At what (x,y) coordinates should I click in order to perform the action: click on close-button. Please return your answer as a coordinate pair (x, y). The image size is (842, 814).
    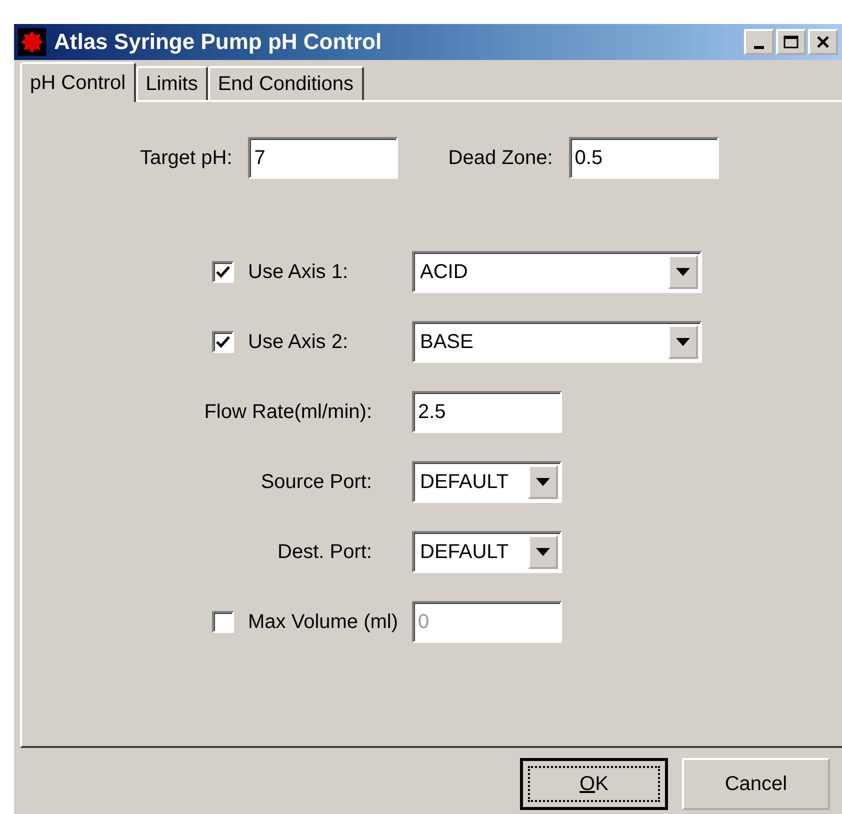
    Looking at the image, I should click on (823, 42).